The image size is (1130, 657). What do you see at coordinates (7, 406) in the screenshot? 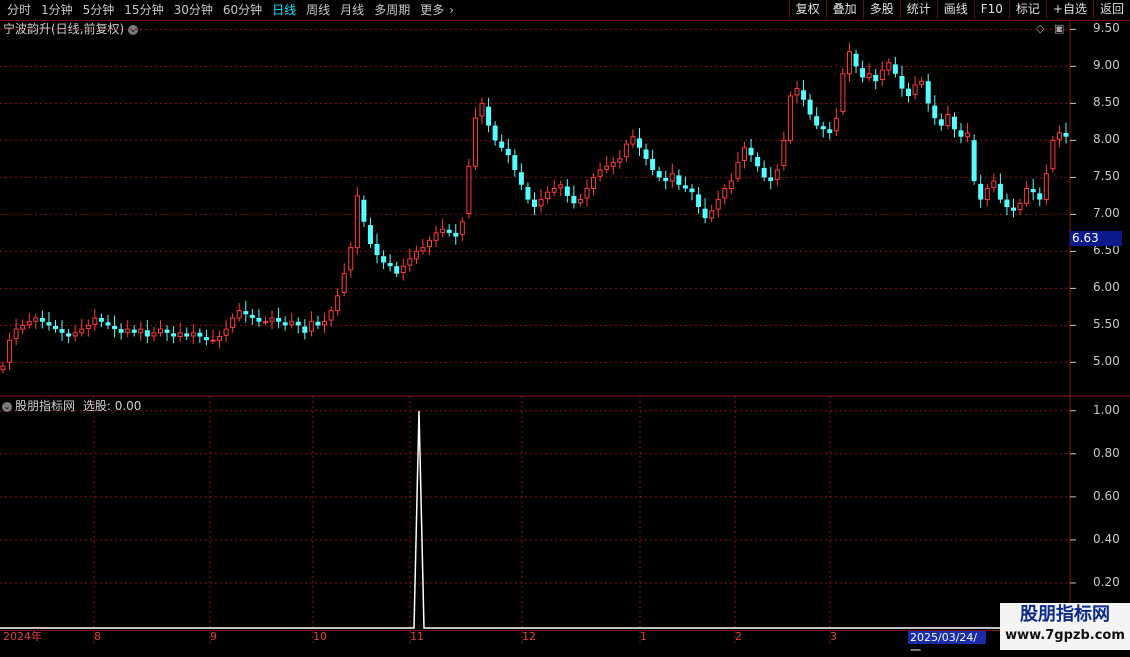
I see `chevron-down-icon: ⌄` at bounding box center [7, 406].